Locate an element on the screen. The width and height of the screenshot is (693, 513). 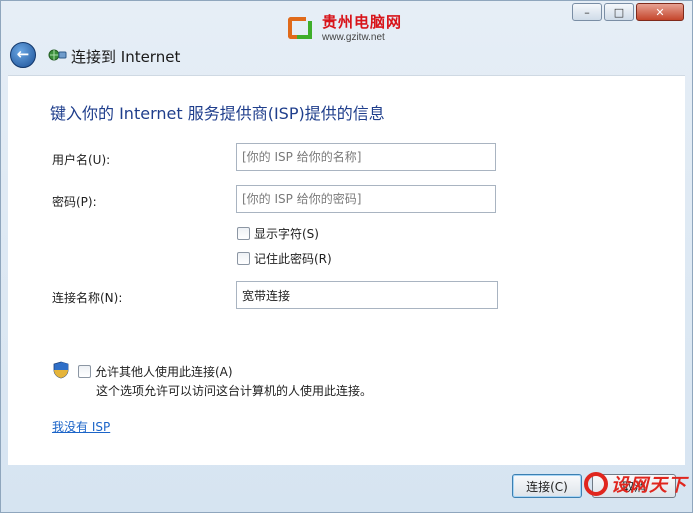
watermark-title: 贵州电脑网 is located at coordinates (362, 22).